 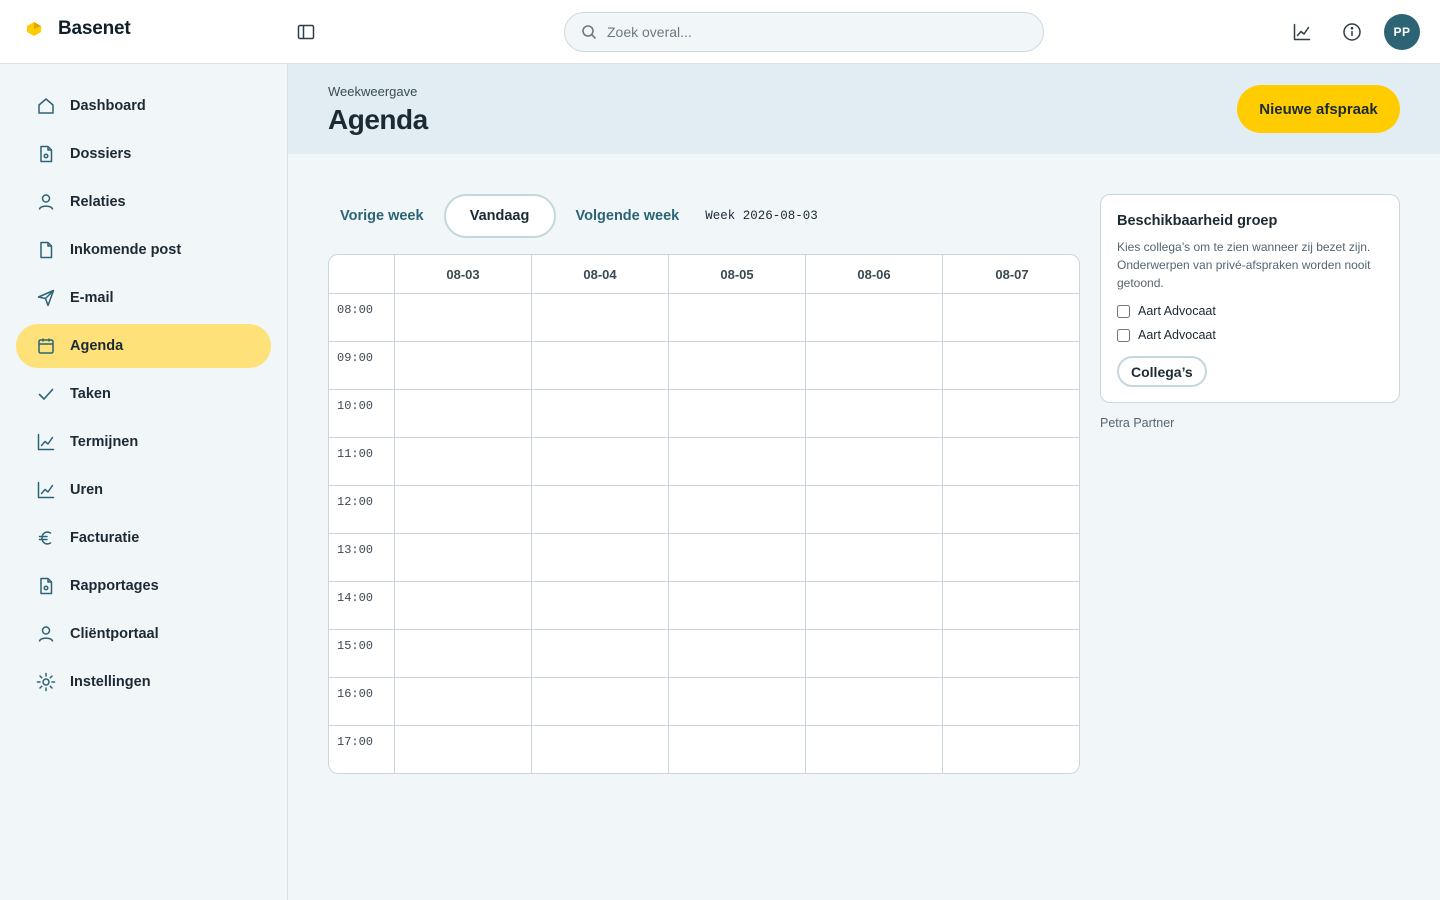 I want to click on calendar-icon, so click(x=46, y=346).